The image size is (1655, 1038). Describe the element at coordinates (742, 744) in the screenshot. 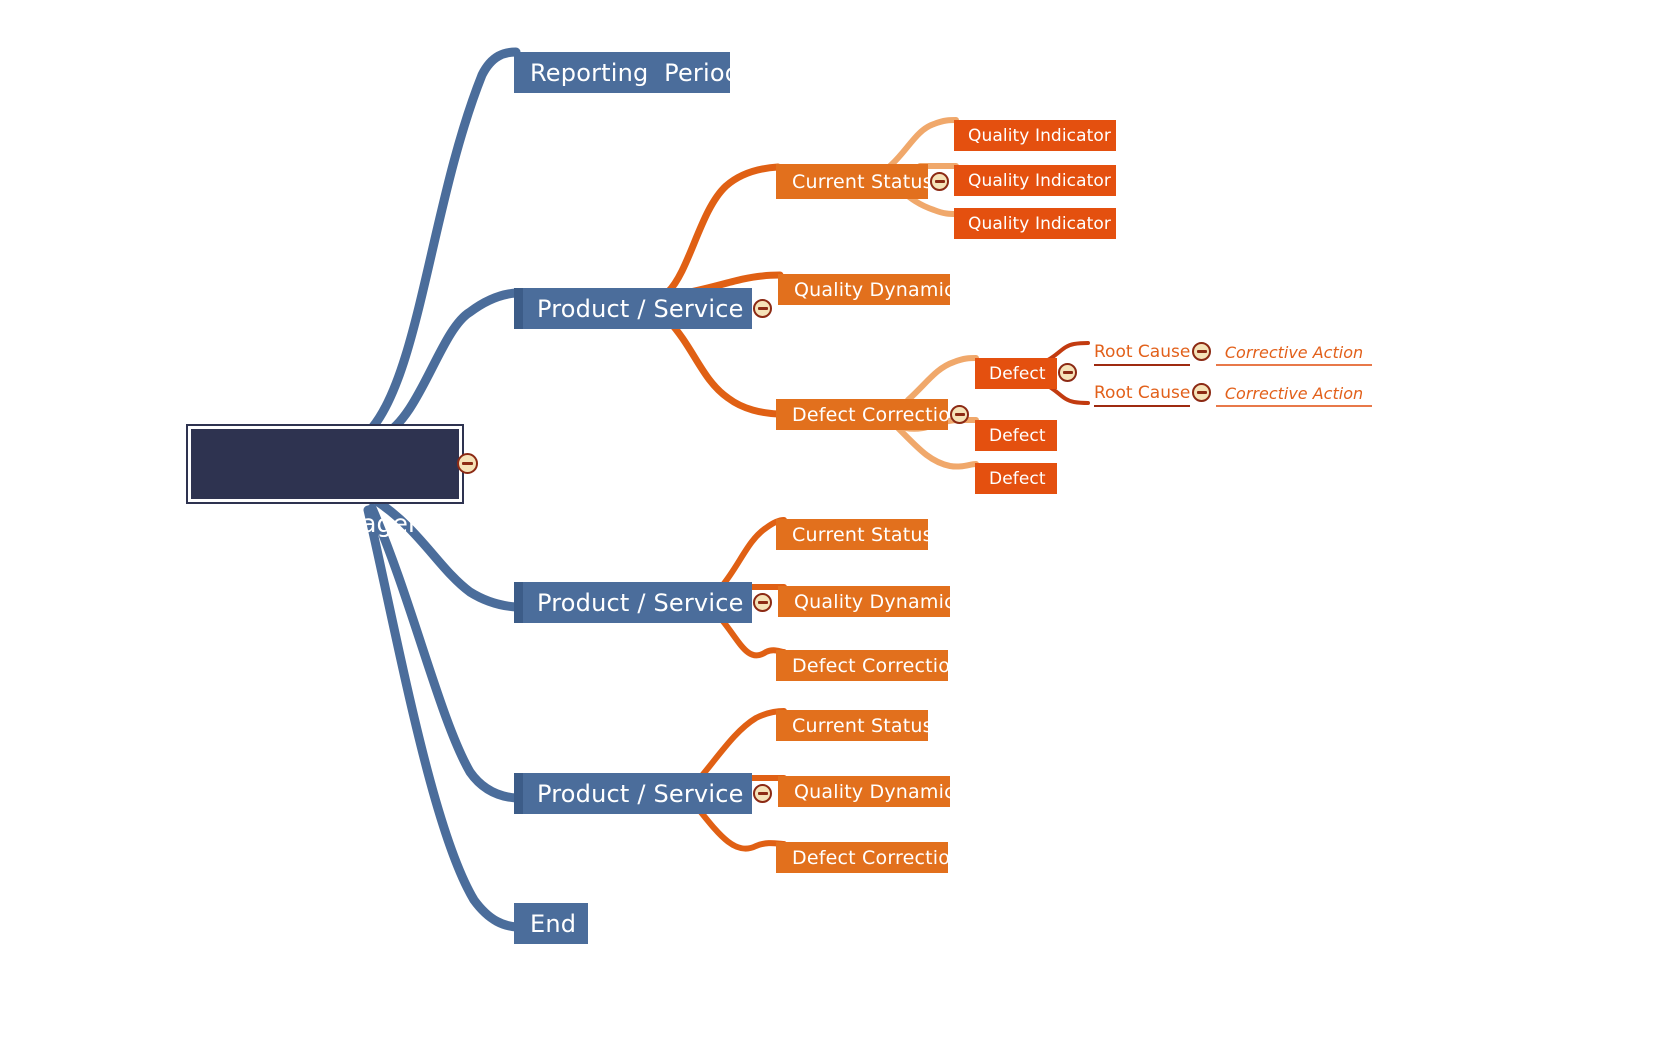

I see `connector-product3-to-current-status` at that location.